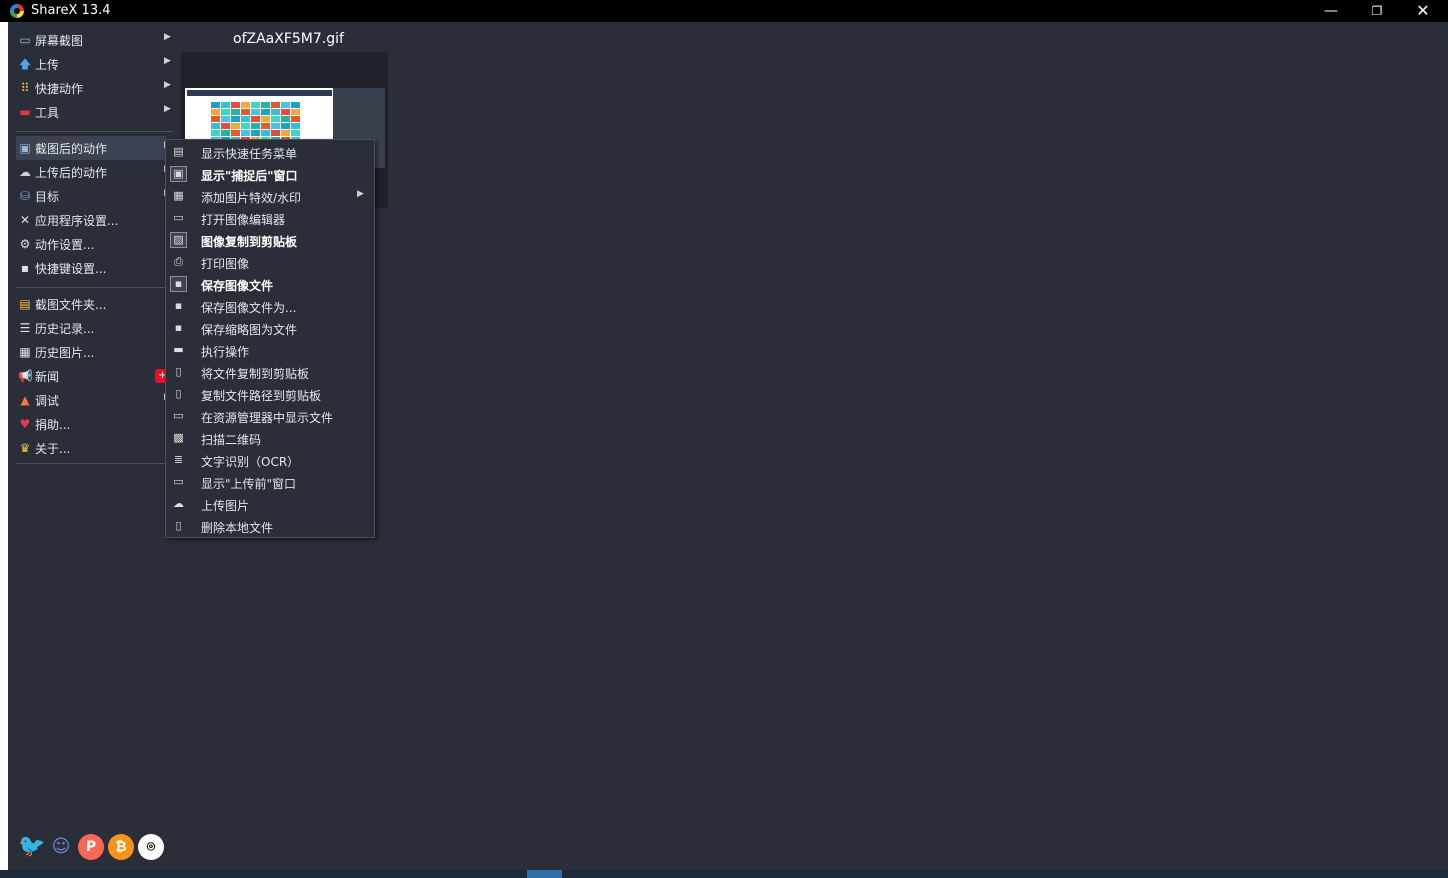  Describe the element at coordinates (1423, 11) in the screenshot. I see `close-button: ✕` at that location.